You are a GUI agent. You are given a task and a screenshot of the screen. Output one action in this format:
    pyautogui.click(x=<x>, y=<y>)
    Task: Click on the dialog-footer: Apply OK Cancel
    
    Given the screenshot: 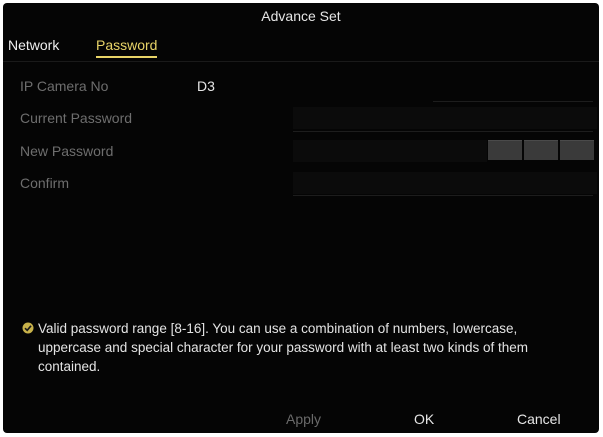 What is the action you would take?
    pyautogui.click(x=301, y=418)
    